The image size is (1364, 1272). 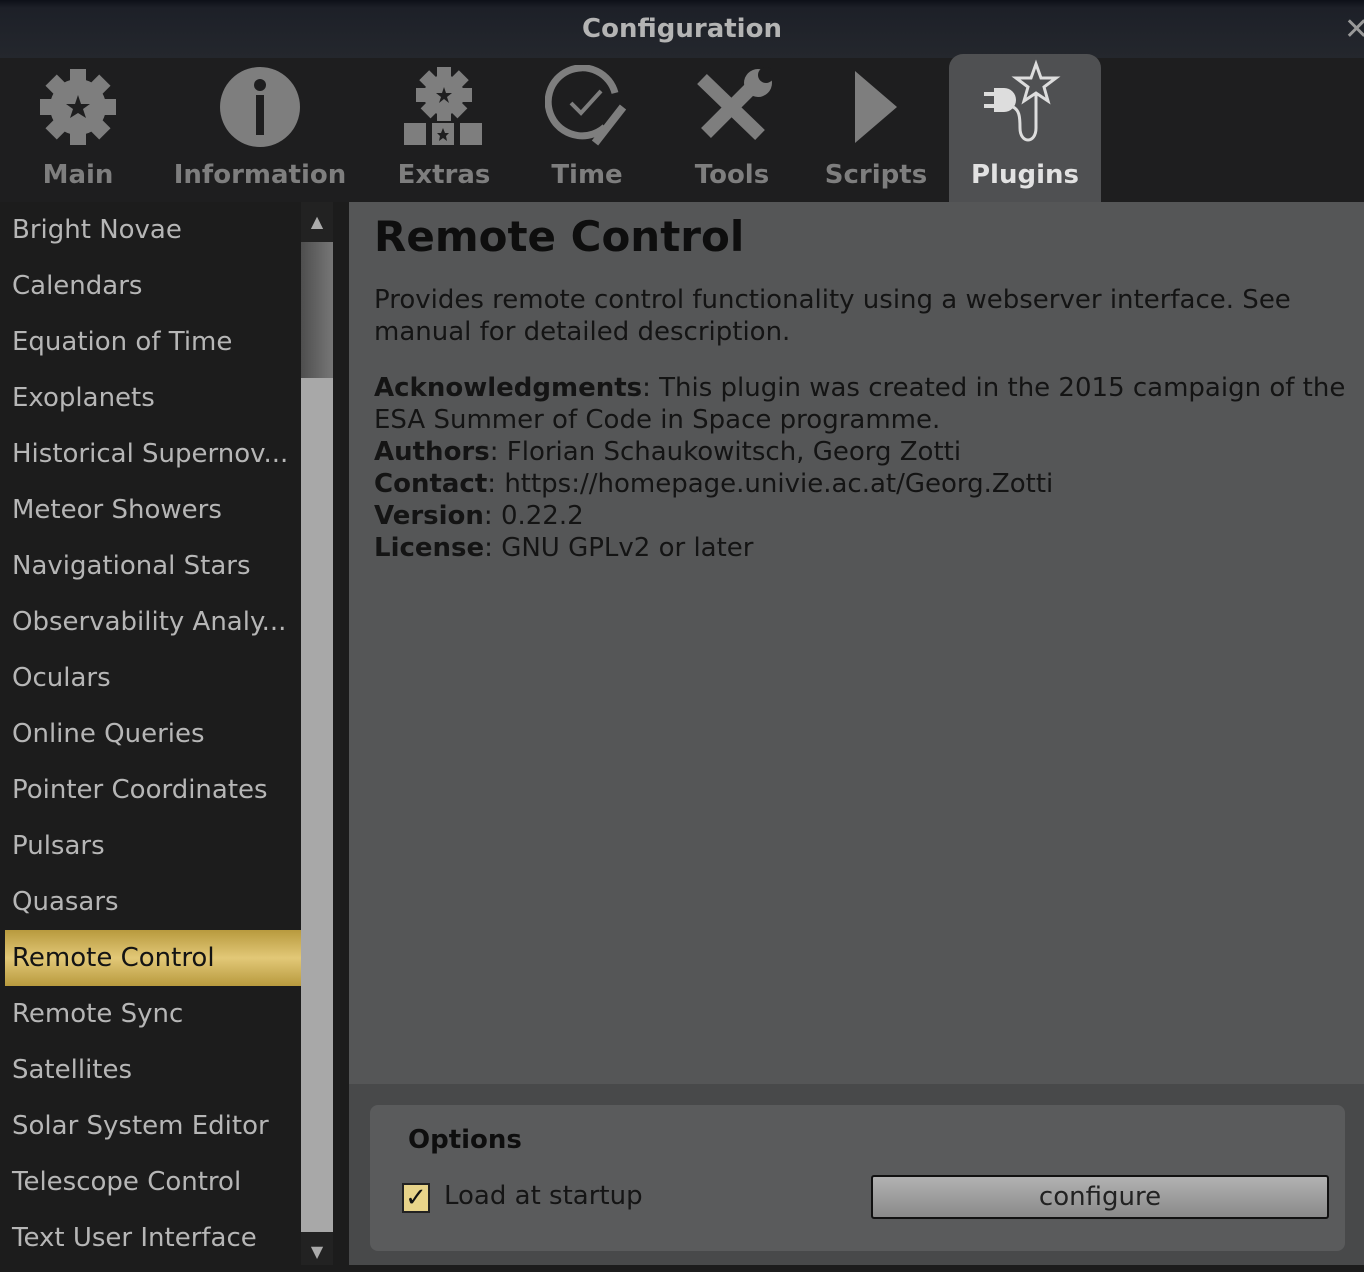 I want to click on plug-star-icon, so click(x=1025, y=102).